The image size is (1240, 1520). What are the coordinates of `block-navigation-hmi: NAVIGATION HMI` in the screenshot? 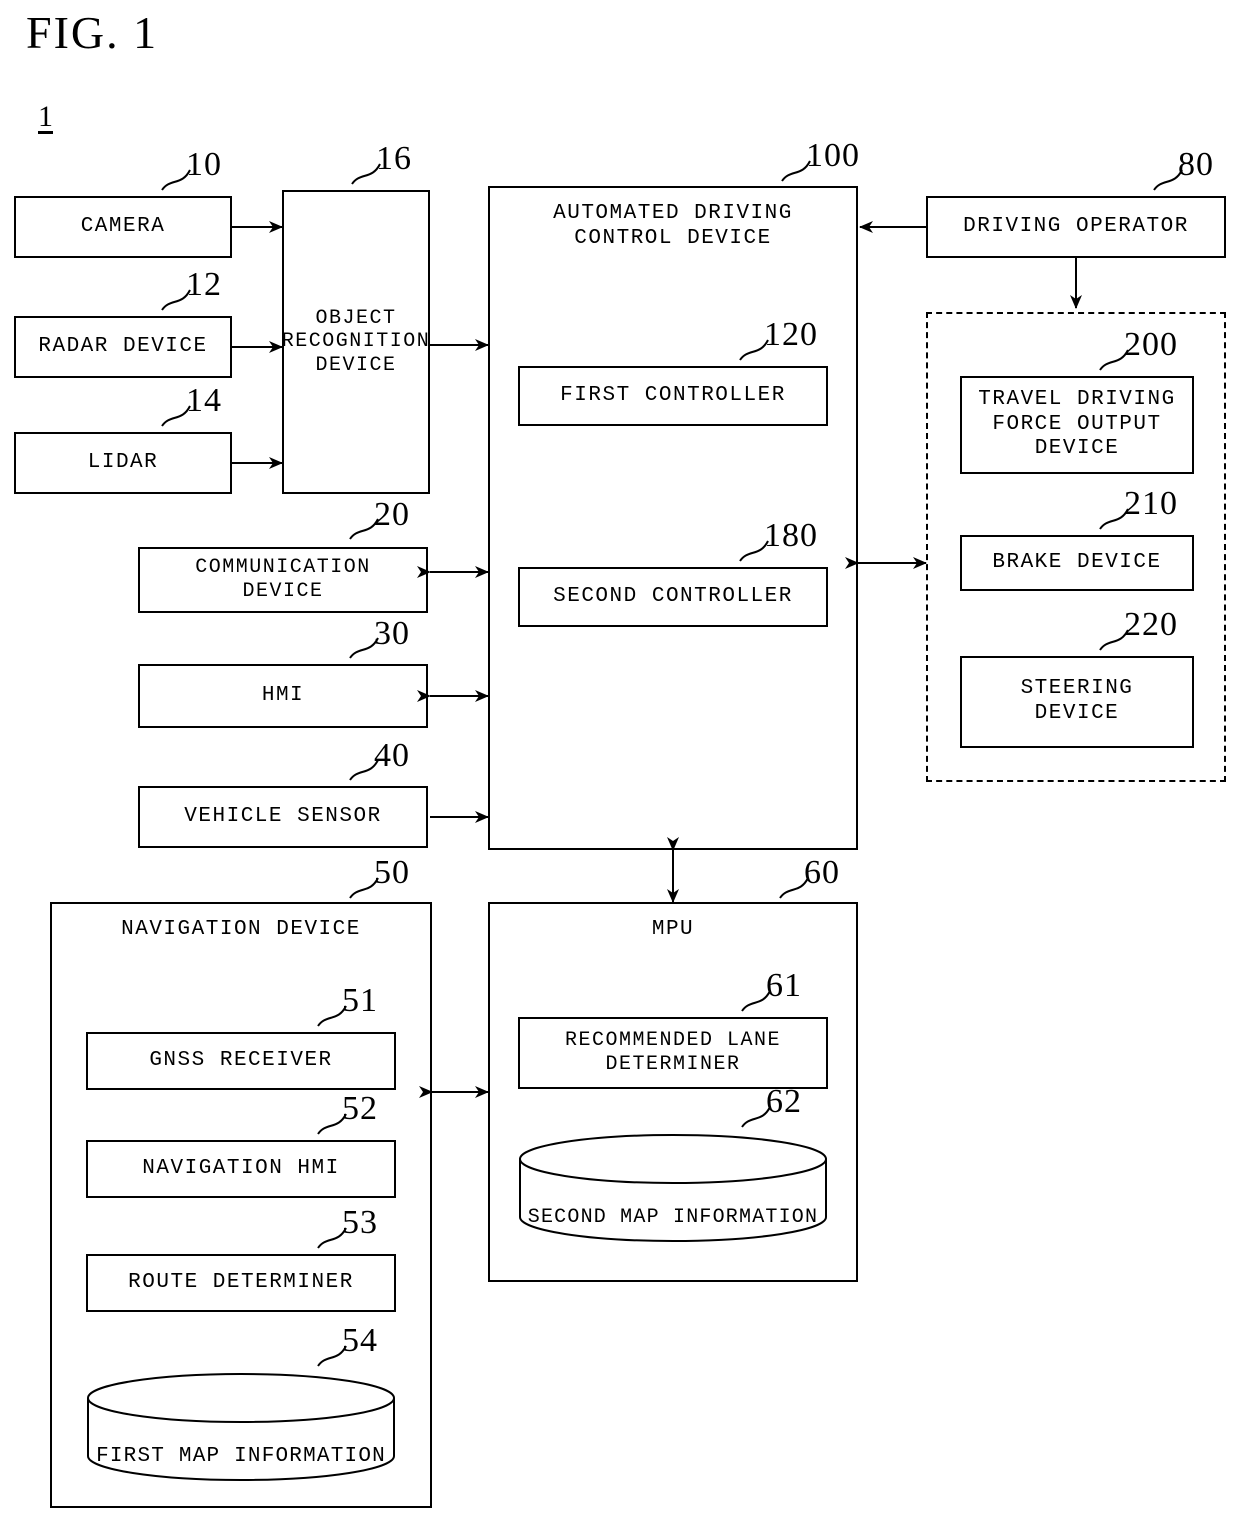 It's located at (241, 1169).